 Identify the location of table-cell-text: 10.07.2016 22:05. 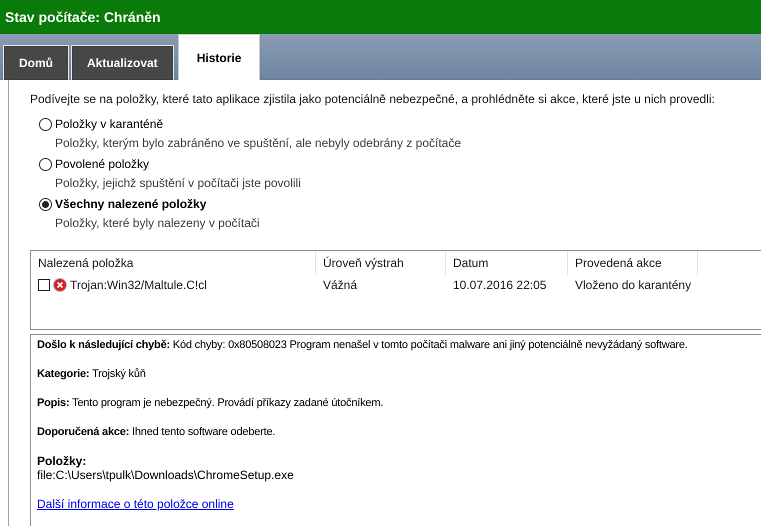
(499, 285).